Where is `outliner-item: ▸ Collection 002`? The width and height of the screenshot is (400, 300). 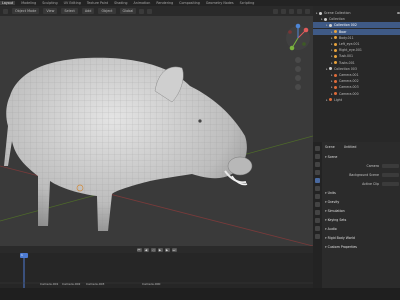
outliner-item: ▸ Collection 002 is located at coordinates (356, 25).